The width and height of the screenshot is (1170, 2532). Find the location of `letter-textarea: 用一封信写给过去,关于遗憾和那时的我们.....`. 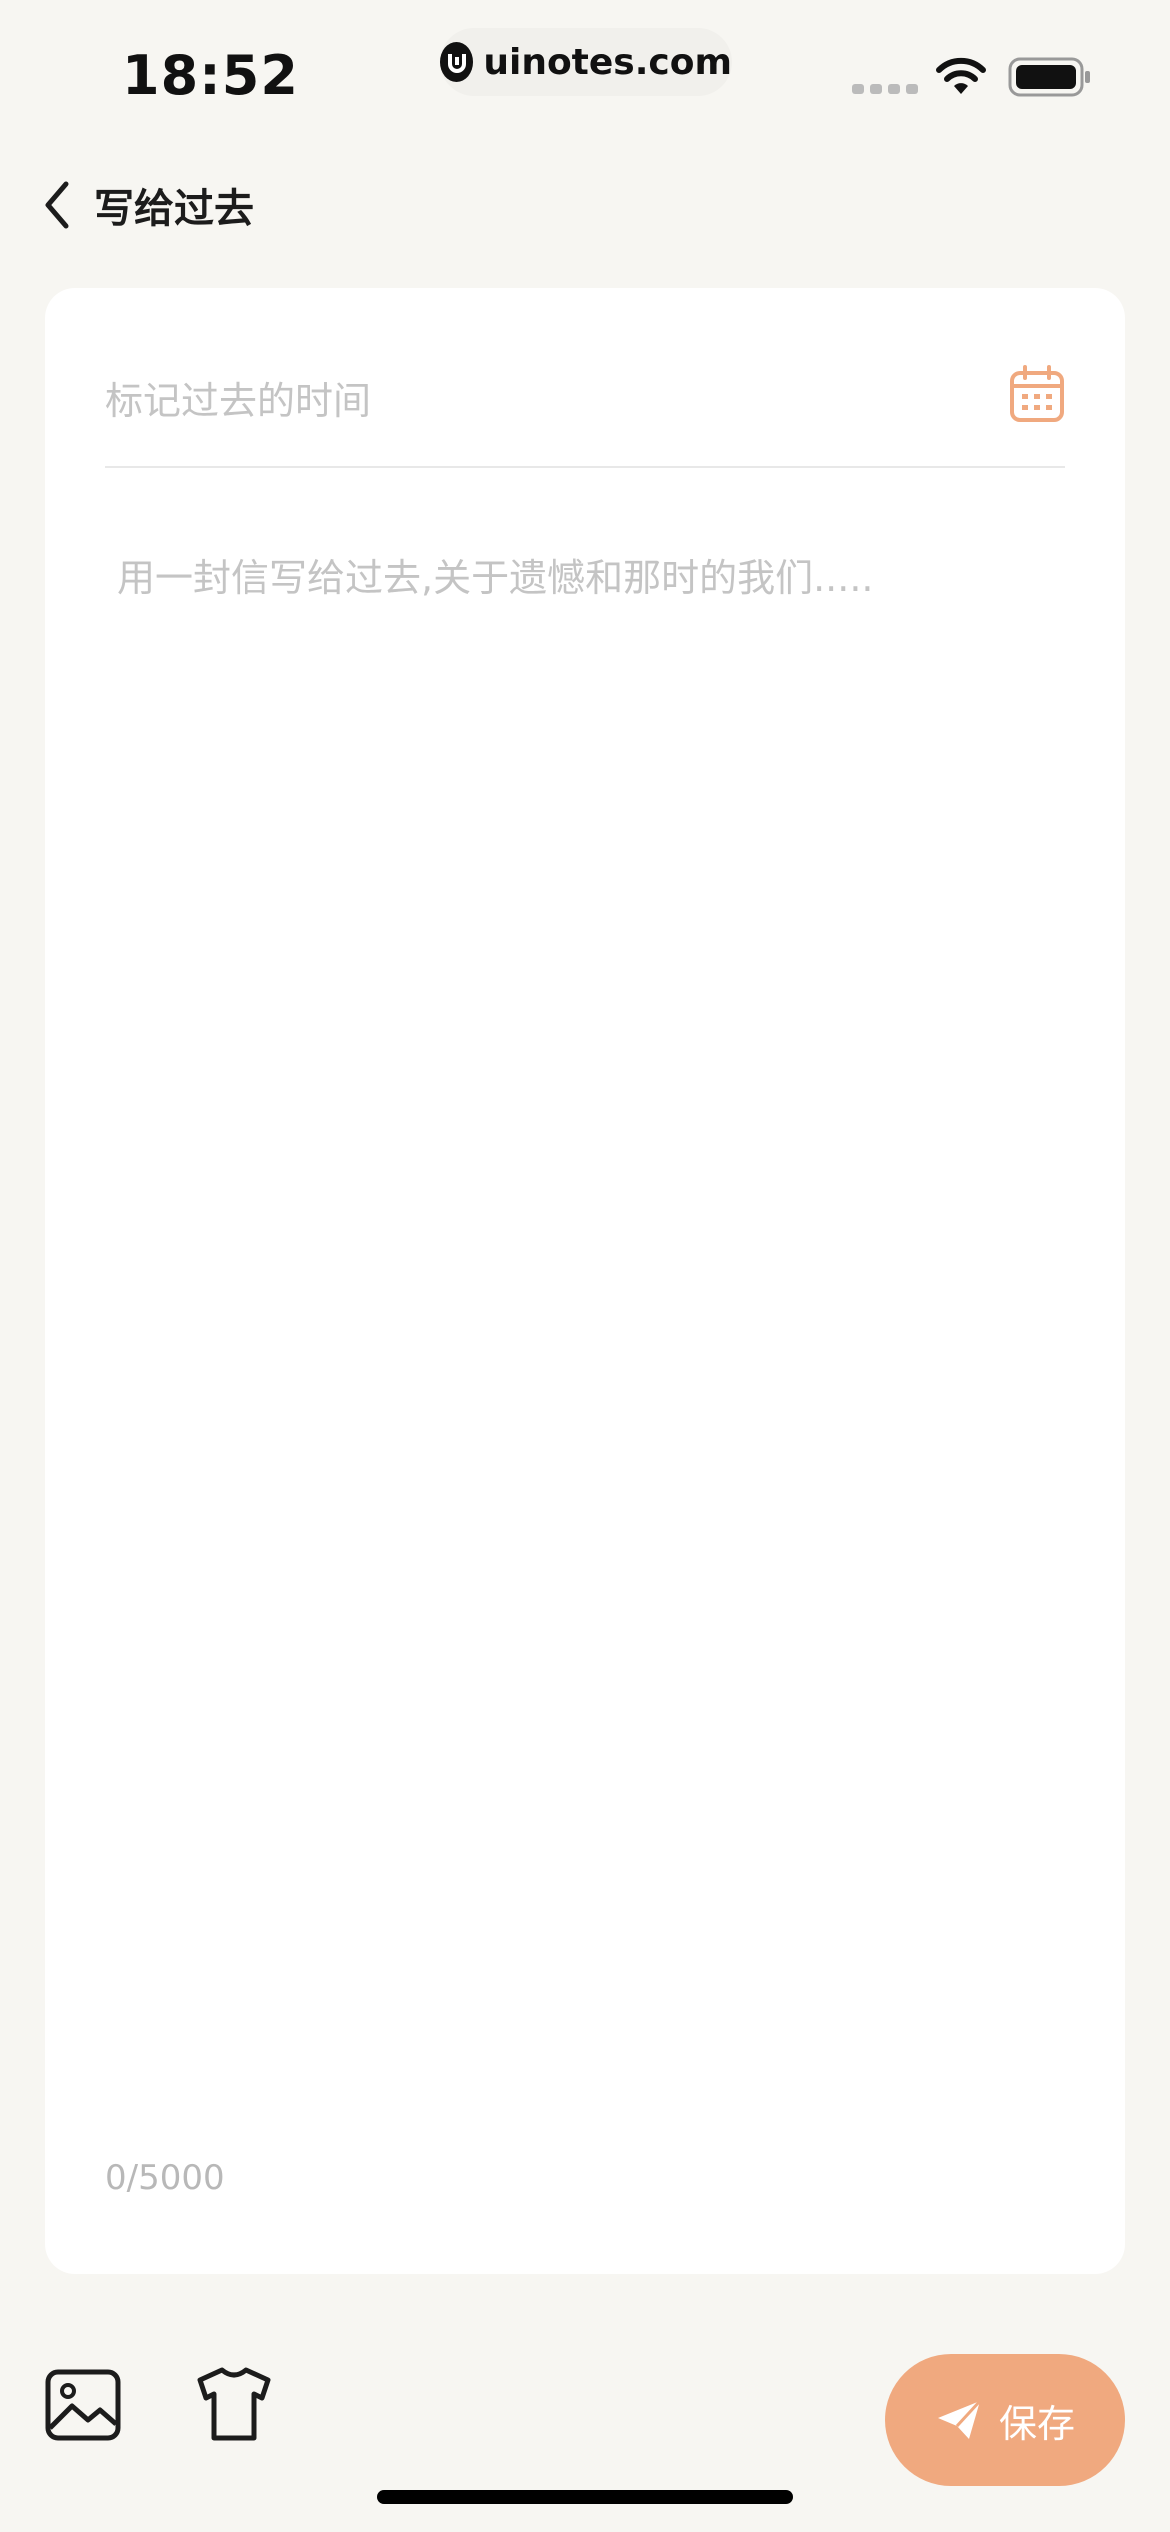

letter-textarea: 用一封信写给过去,关于遗憾和那时的我们..... is located at coordinates (587, 578).